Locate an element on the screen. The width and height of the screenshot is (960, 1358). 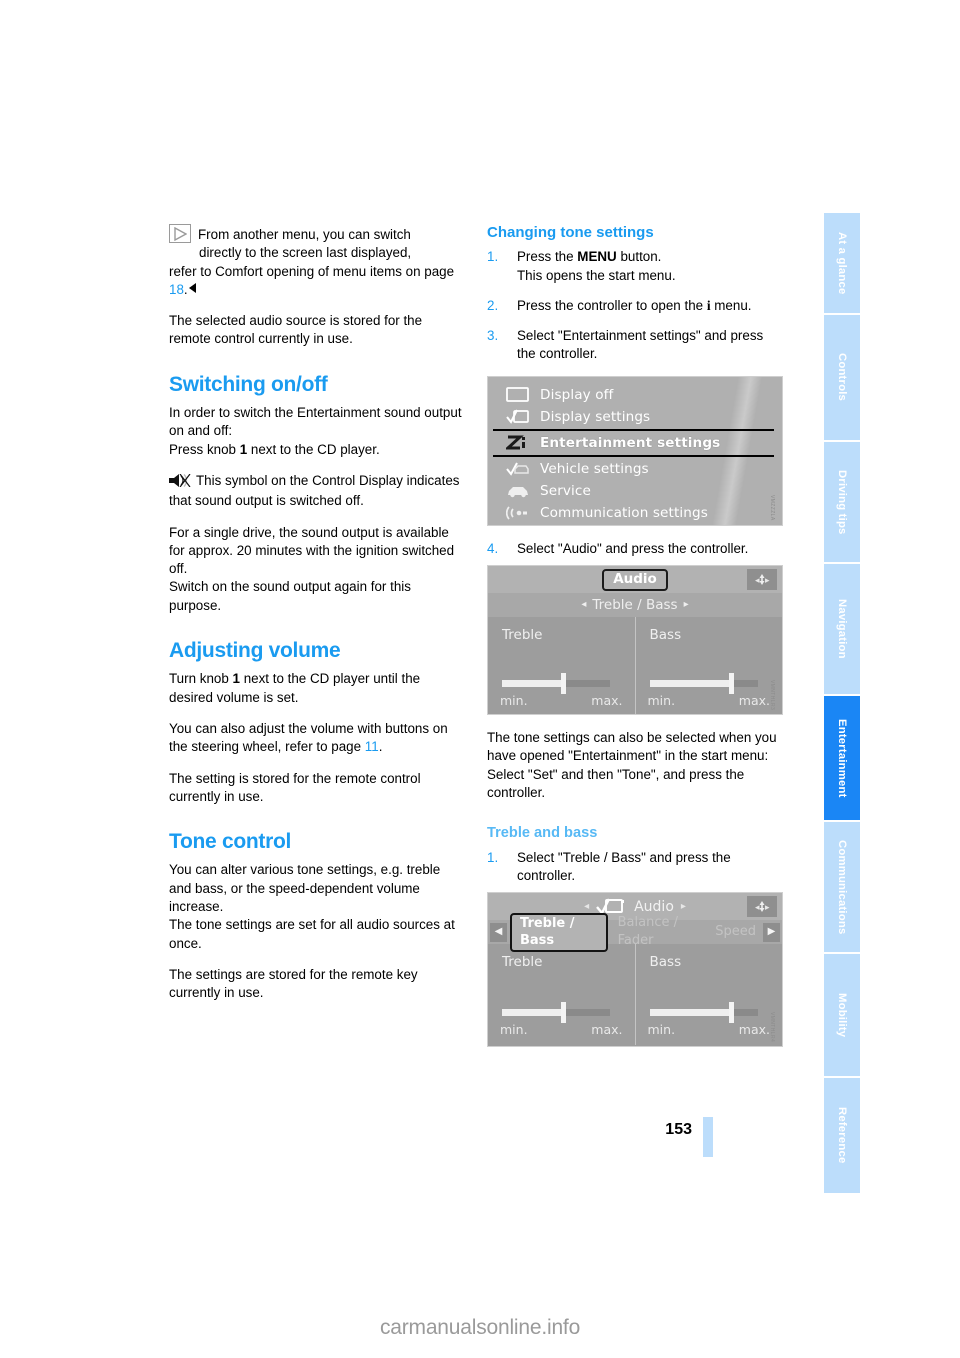
menu-item-entertainment-settings: Entertainment settings is located at coordinates (633, 442).